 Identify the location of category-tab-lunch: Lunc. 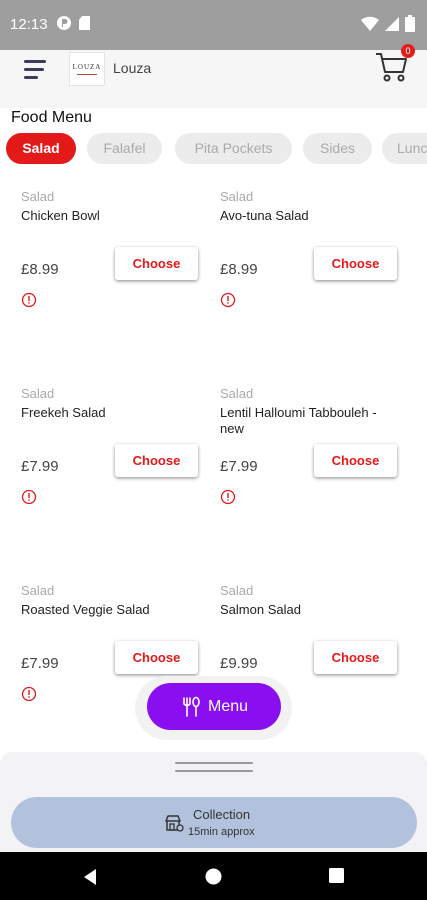
(404, 148).